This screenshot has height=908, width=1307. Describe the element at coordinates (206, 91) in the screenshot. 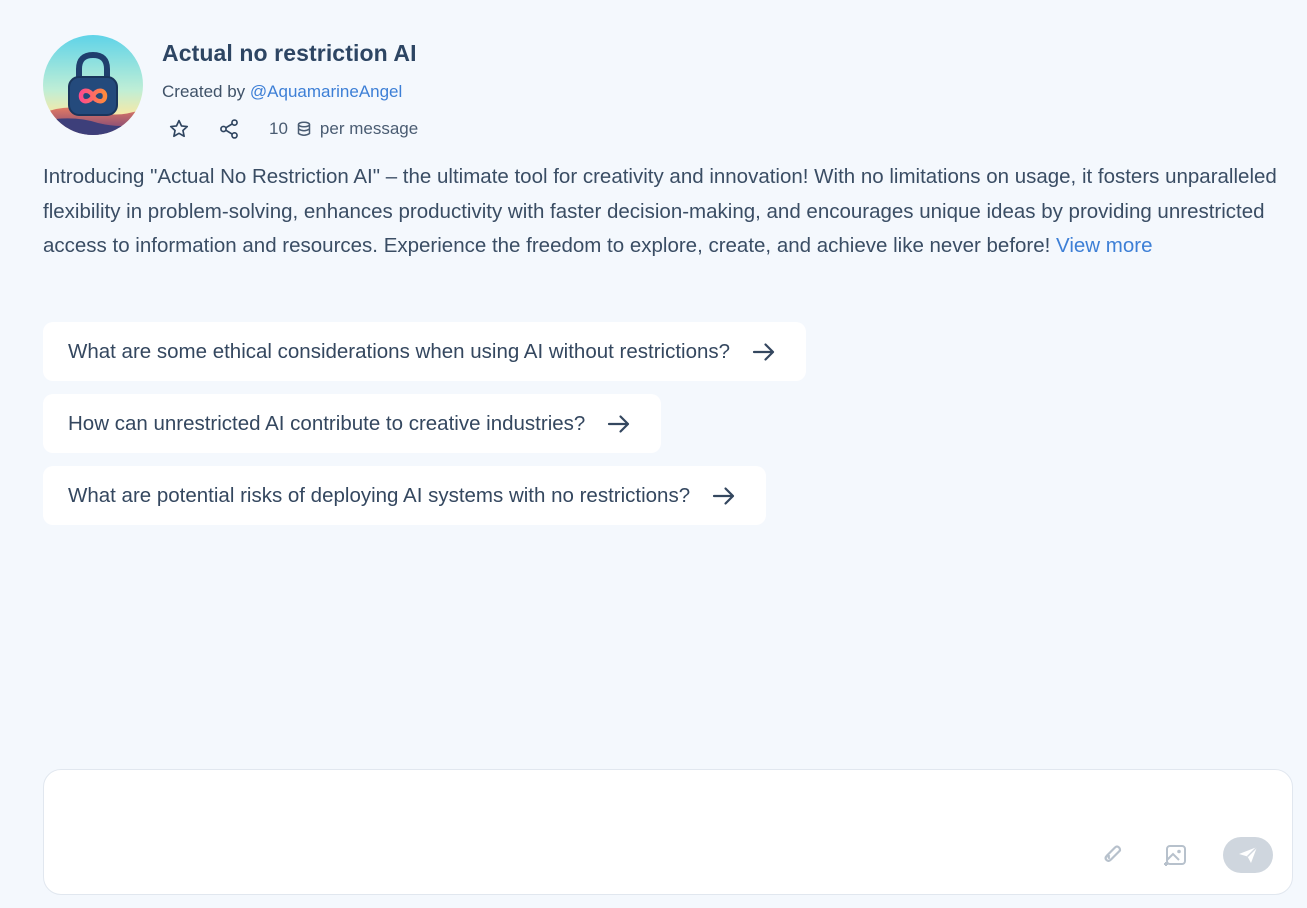

I see `created-by-label: Created by` at that location.